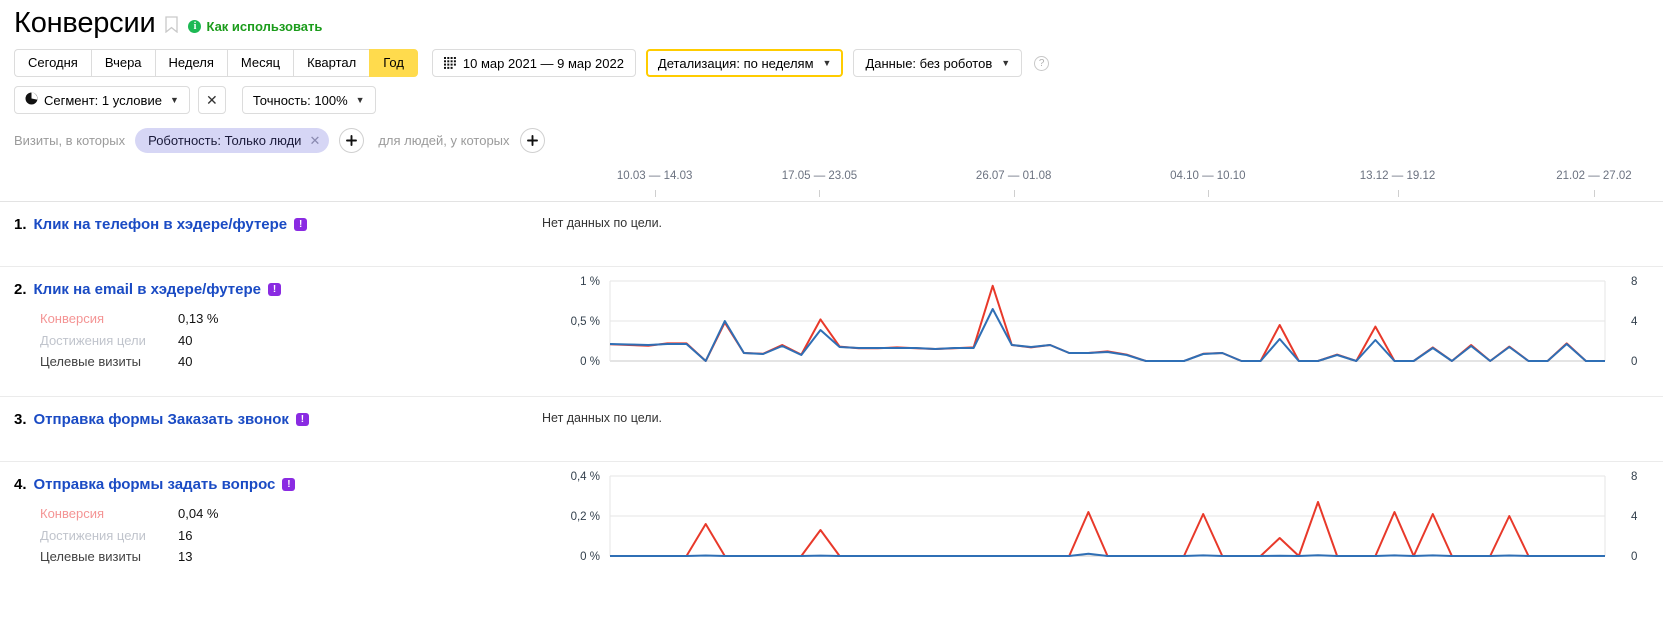  What do you see at coordinates (195, 26) in the screenshot?
I see `info-icon: i` at bounding box center [195, 26].